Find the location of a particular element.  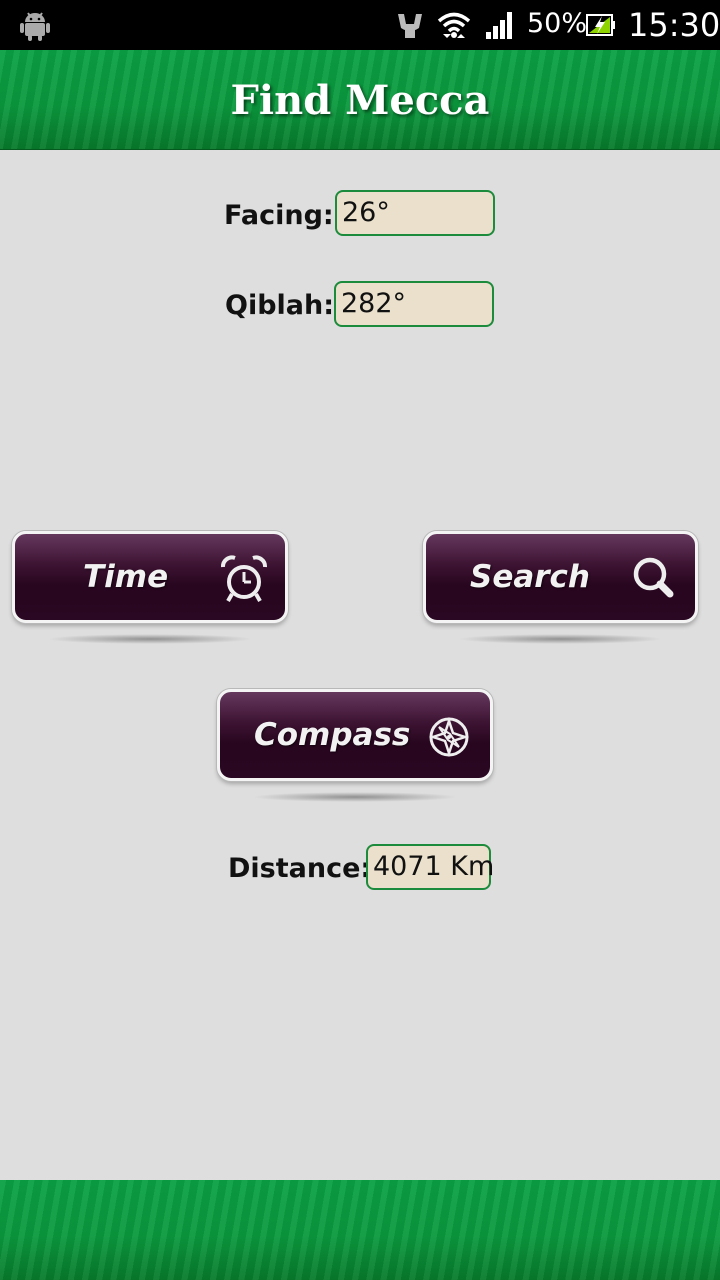

title-bar: Find Mecca is located at coordinates (360, 100).